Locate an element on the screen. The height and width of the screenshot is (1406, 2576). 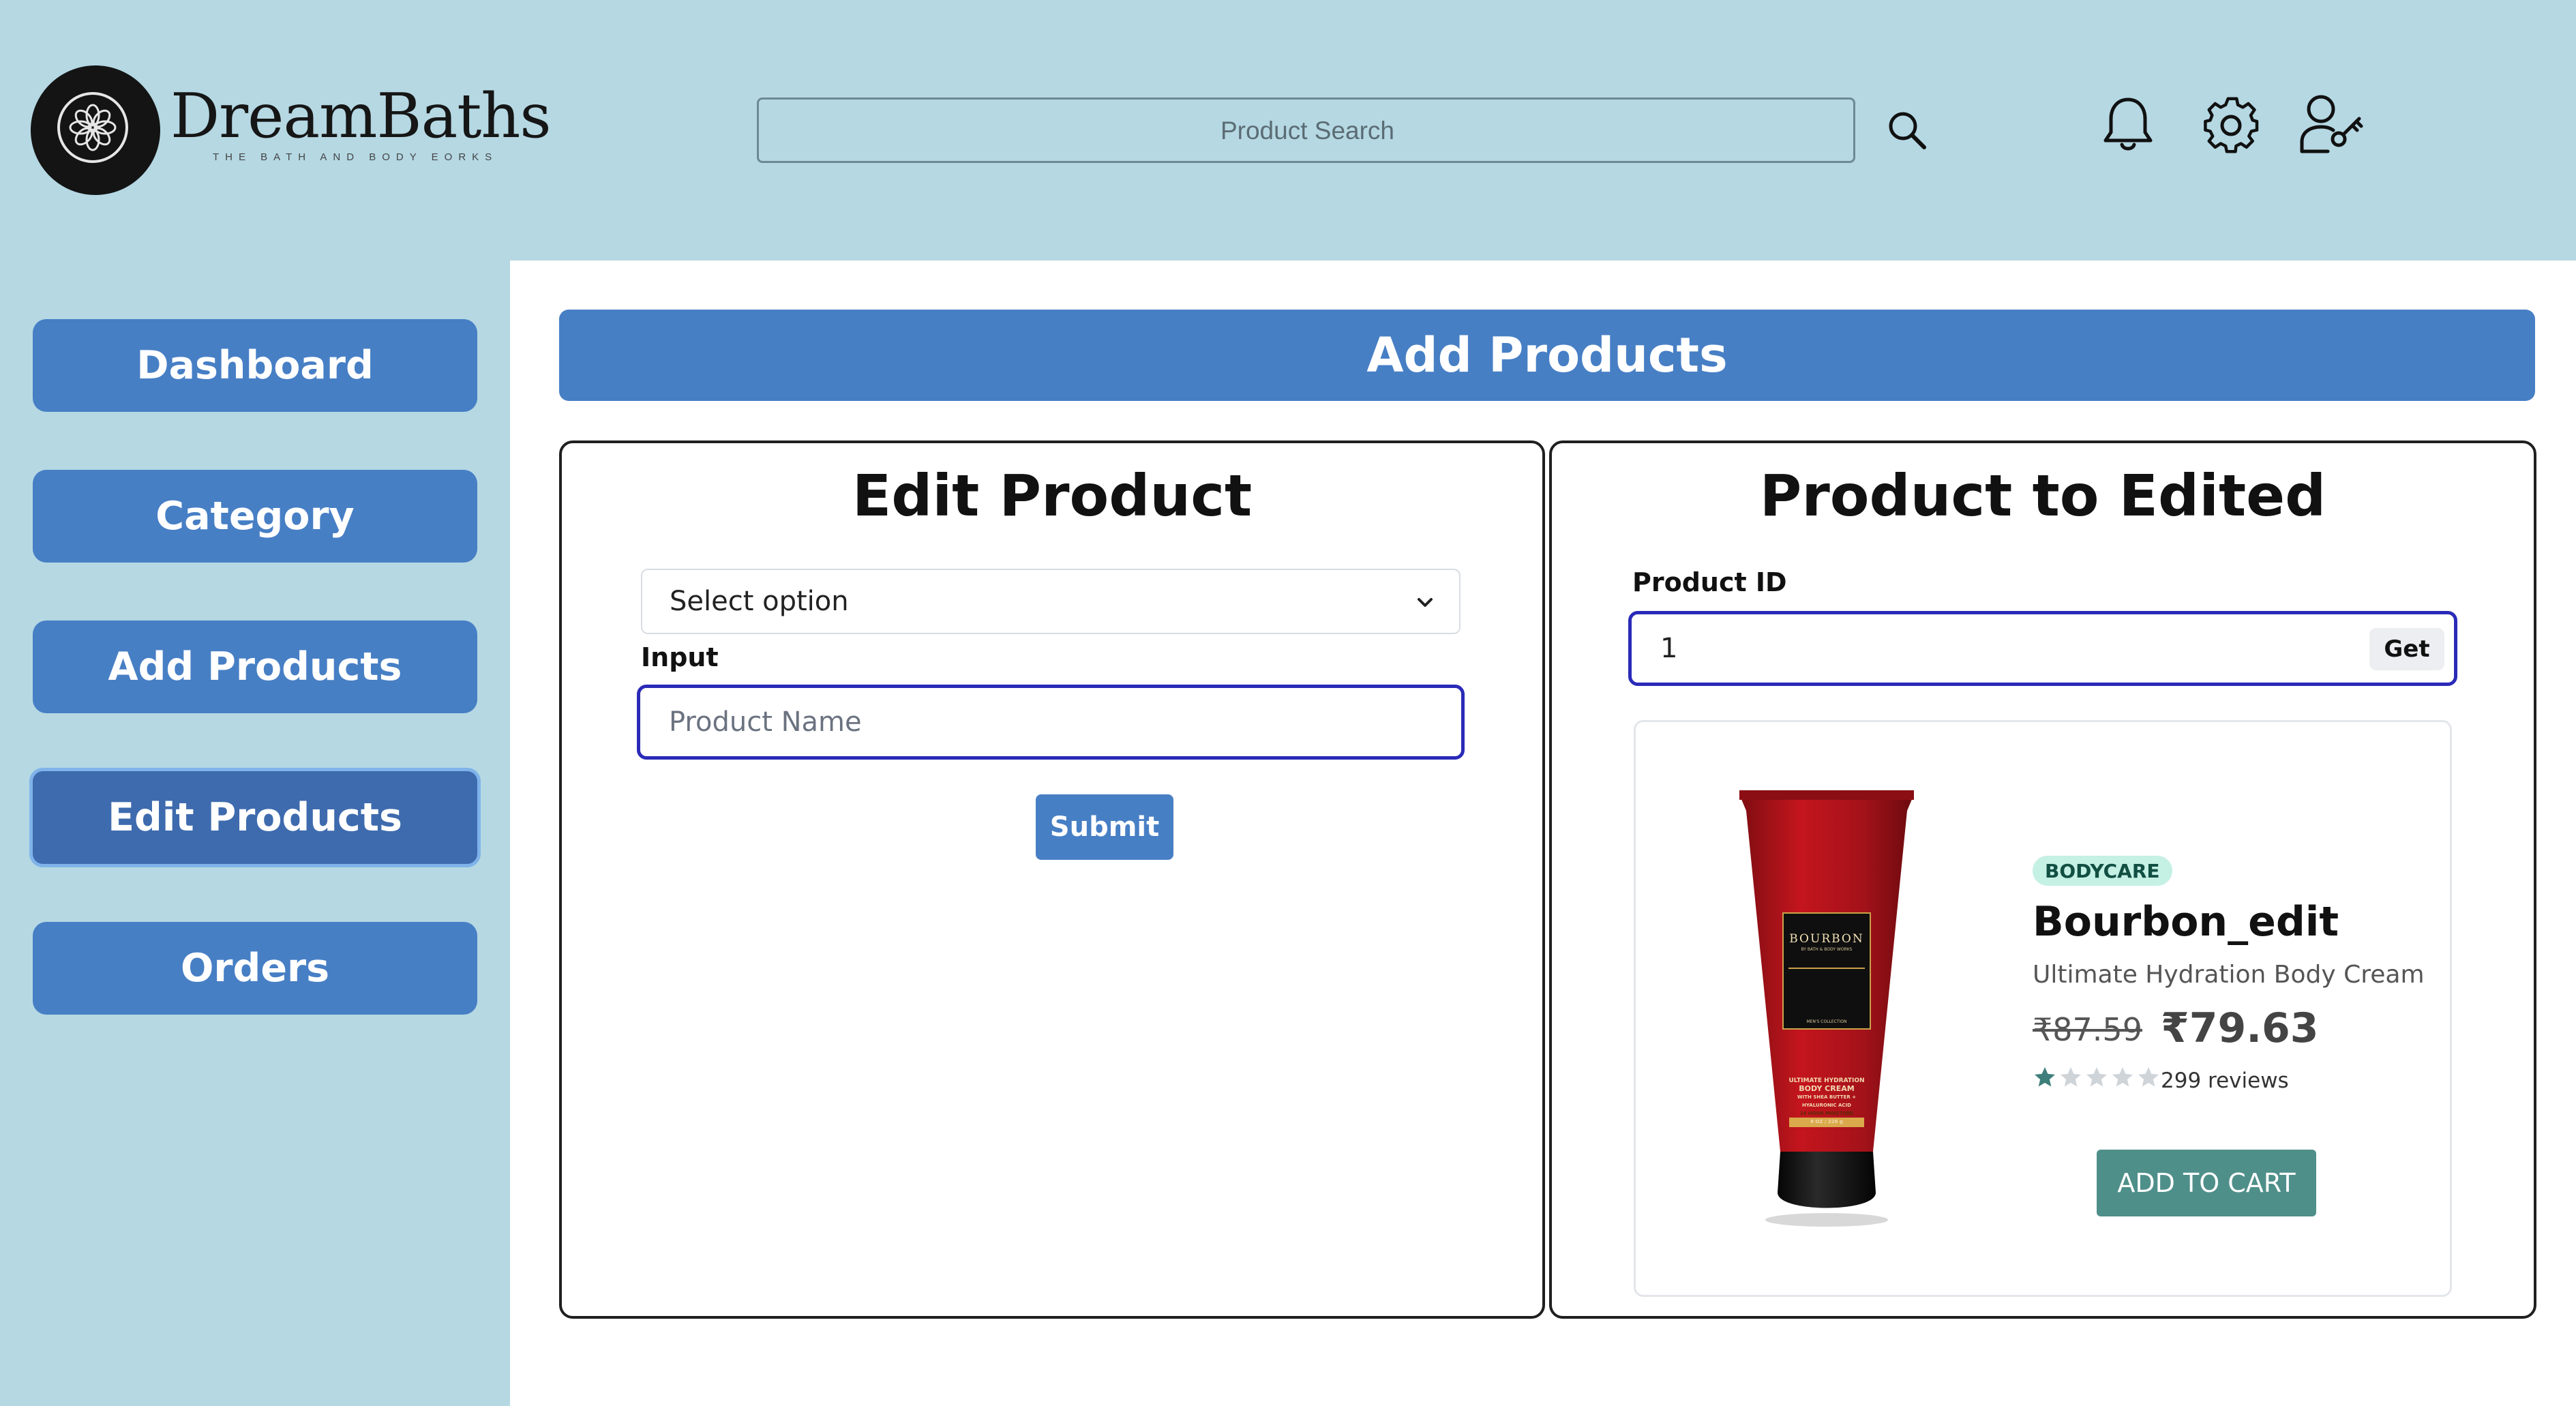
sale-price: ₹79.63 is located at coordinates (2240, 1028).